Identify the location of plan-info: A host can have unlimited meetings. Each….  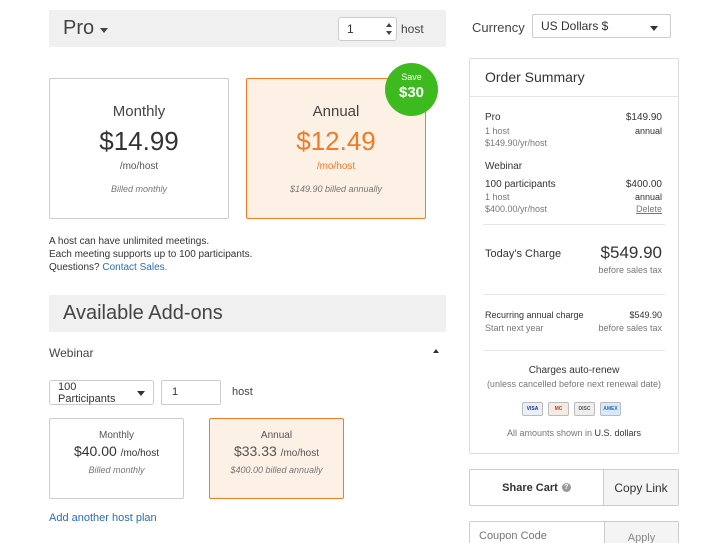
(150, 254).